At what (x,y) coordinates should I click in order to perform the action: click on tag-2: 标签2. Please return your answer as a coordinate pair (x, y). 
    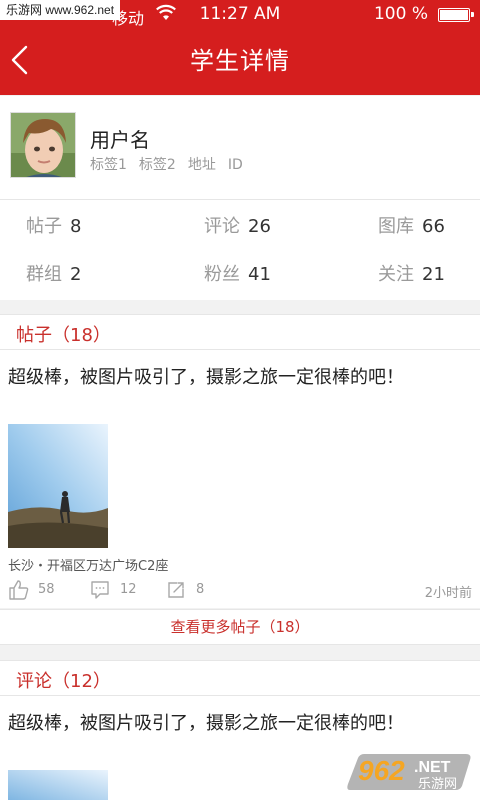
    Looking at the image, I should click on (157, 165).